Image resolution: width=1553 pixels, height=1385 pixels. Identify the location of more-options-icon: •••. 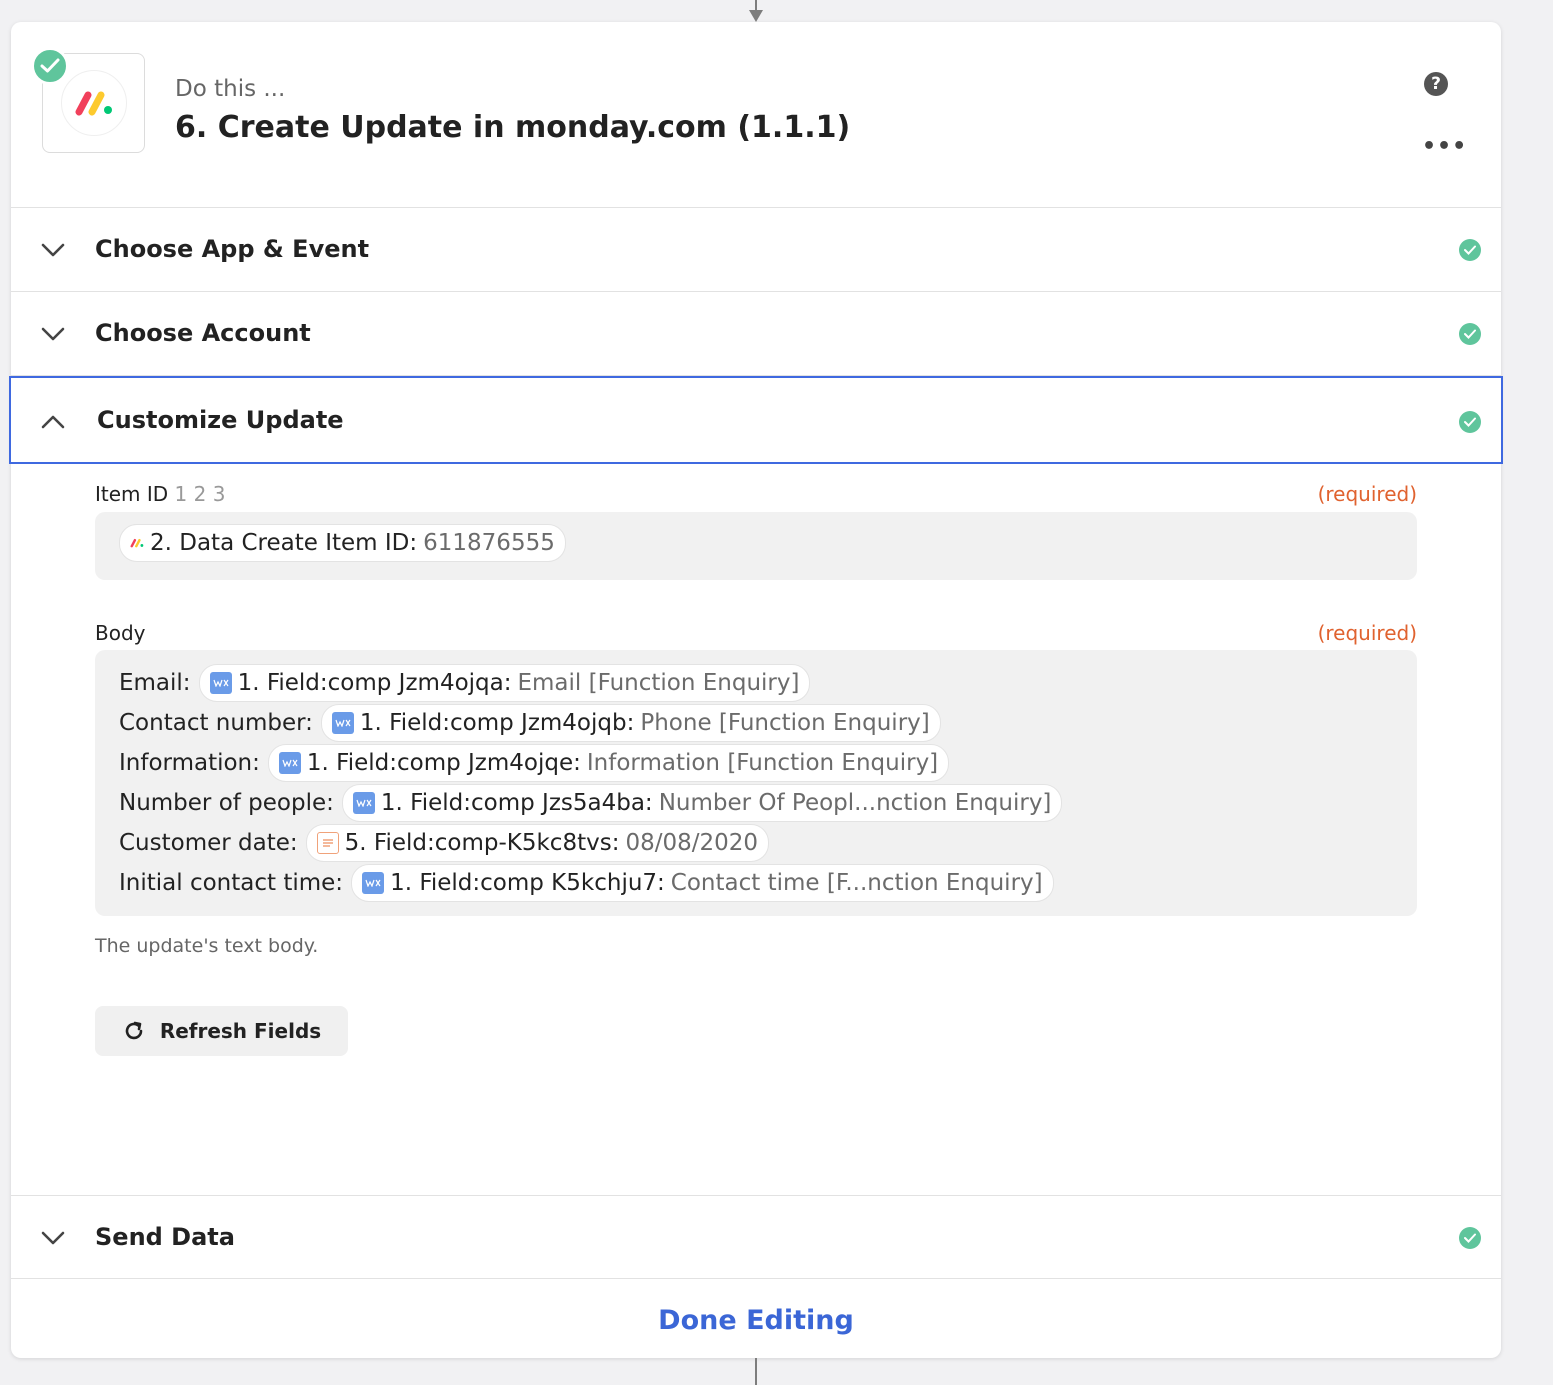
(1444, 146).